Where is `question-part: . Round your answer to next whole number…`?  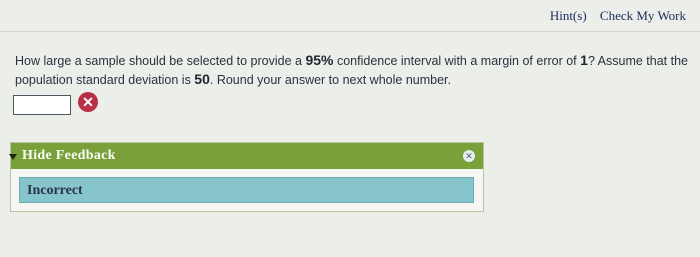
question-part: . Round your answer to next whole number… is located at coordinates (330, 80).